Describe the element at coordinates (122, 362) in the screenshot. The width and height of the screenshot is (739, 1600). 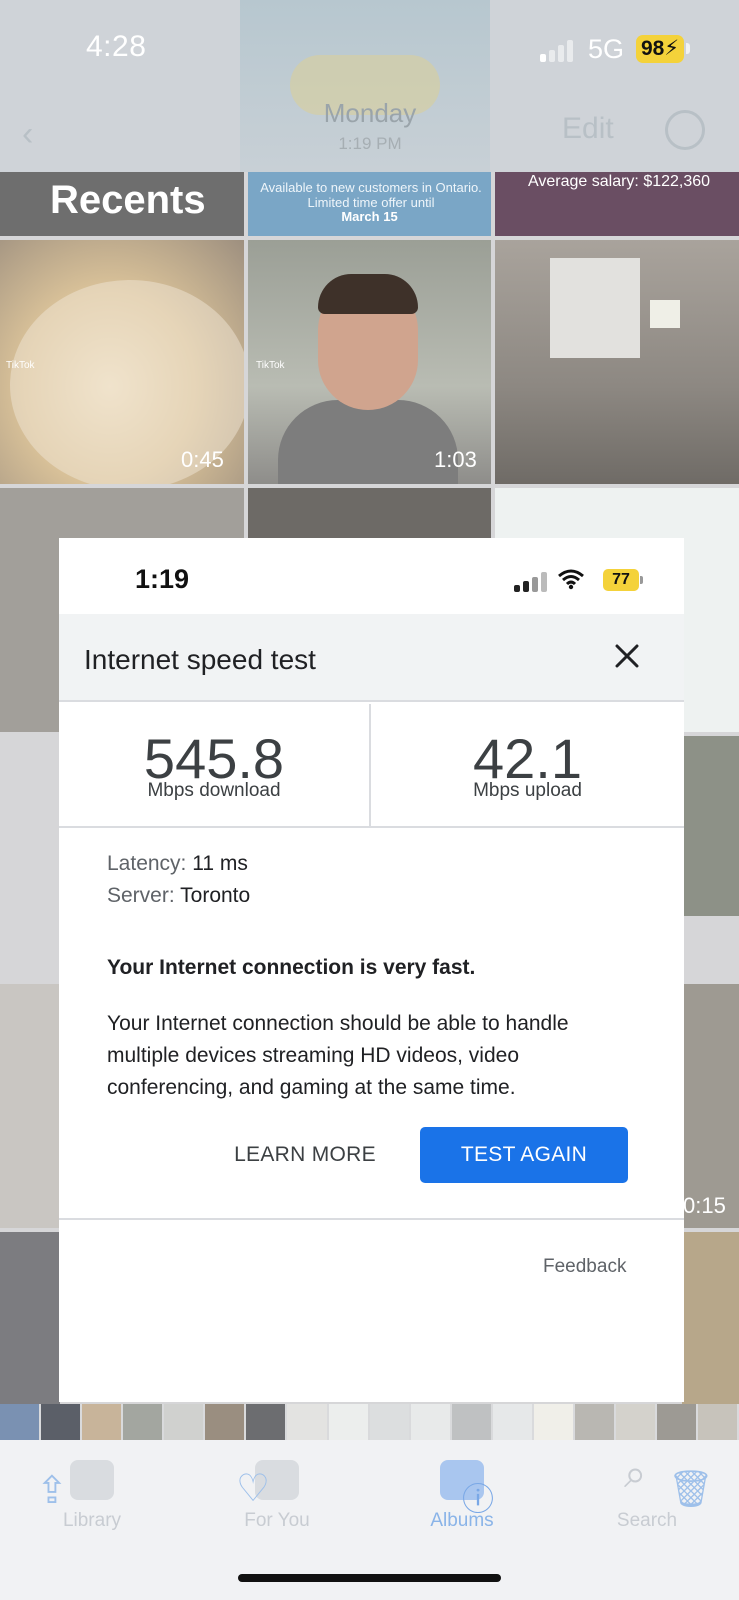
I see `video-tile: TikTok 0:45` at that location.